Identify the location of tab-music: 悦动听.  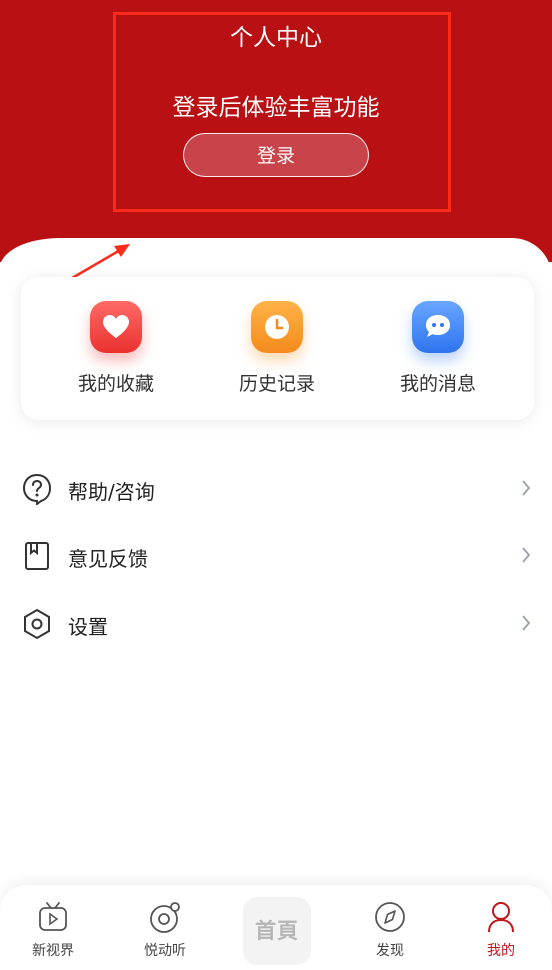
(165, 930).